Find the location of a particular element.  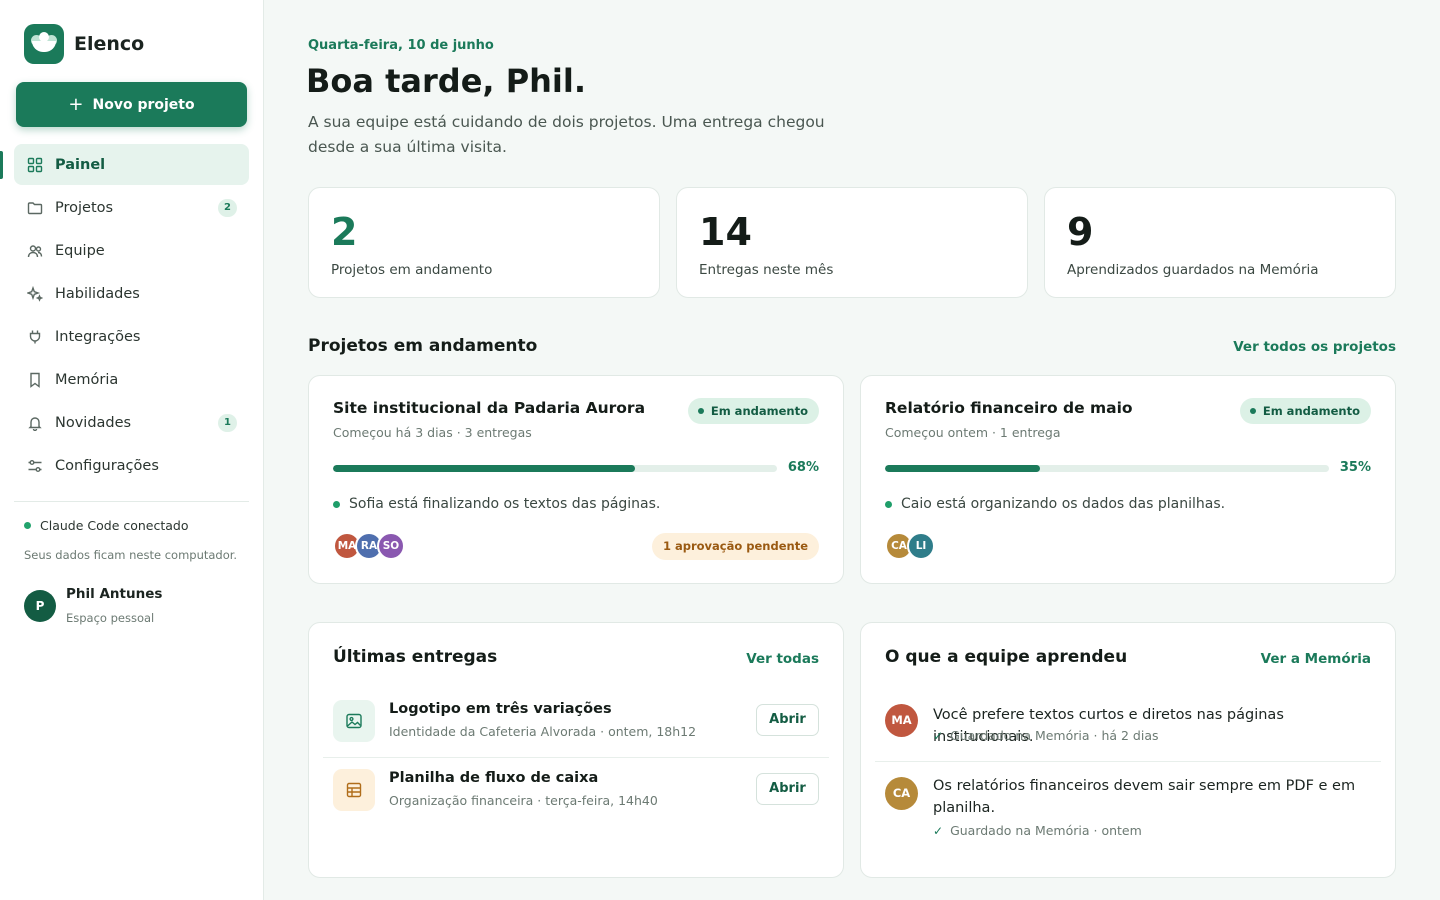

sidebar-item-label: Configurações is located at coordinates (107, 465).